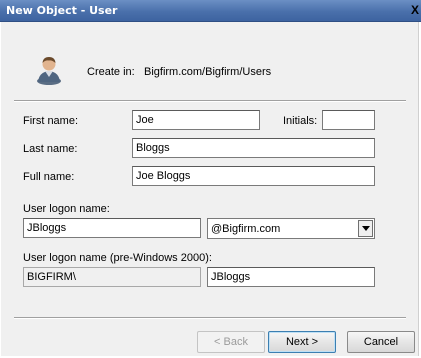 This screenshot has height=358, width=421. I want to click on first-name-input: Joe, so click(196, 120).